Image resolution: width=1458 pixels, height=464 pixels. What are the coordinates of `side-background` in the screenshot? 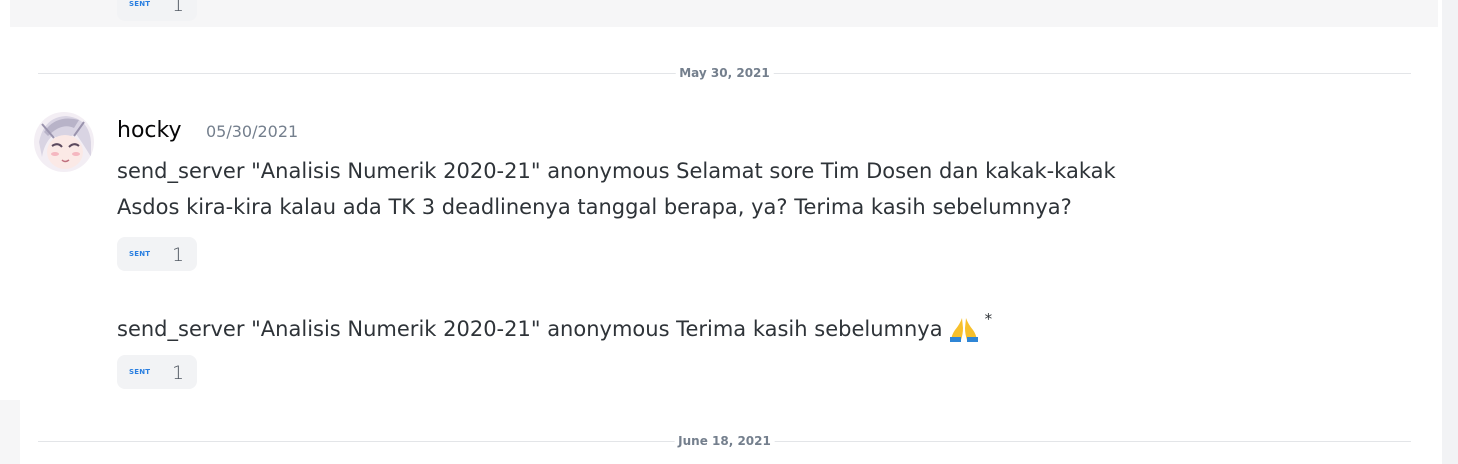 It's located at (10, 432).